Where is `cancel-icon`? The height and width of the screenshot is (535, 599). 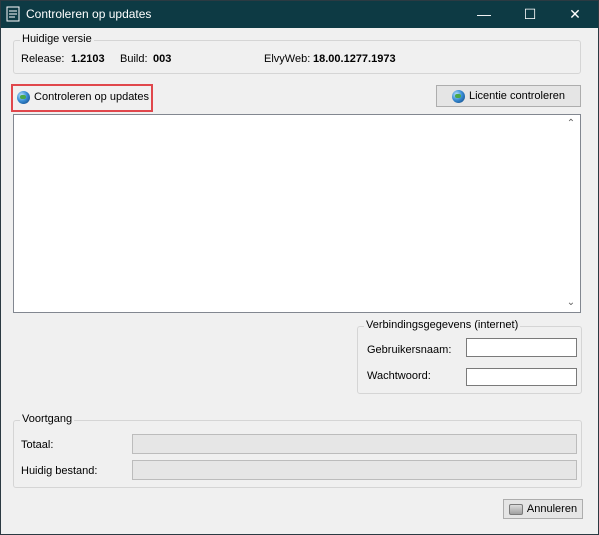
cancel-icon is located at coordinates (515, 509).